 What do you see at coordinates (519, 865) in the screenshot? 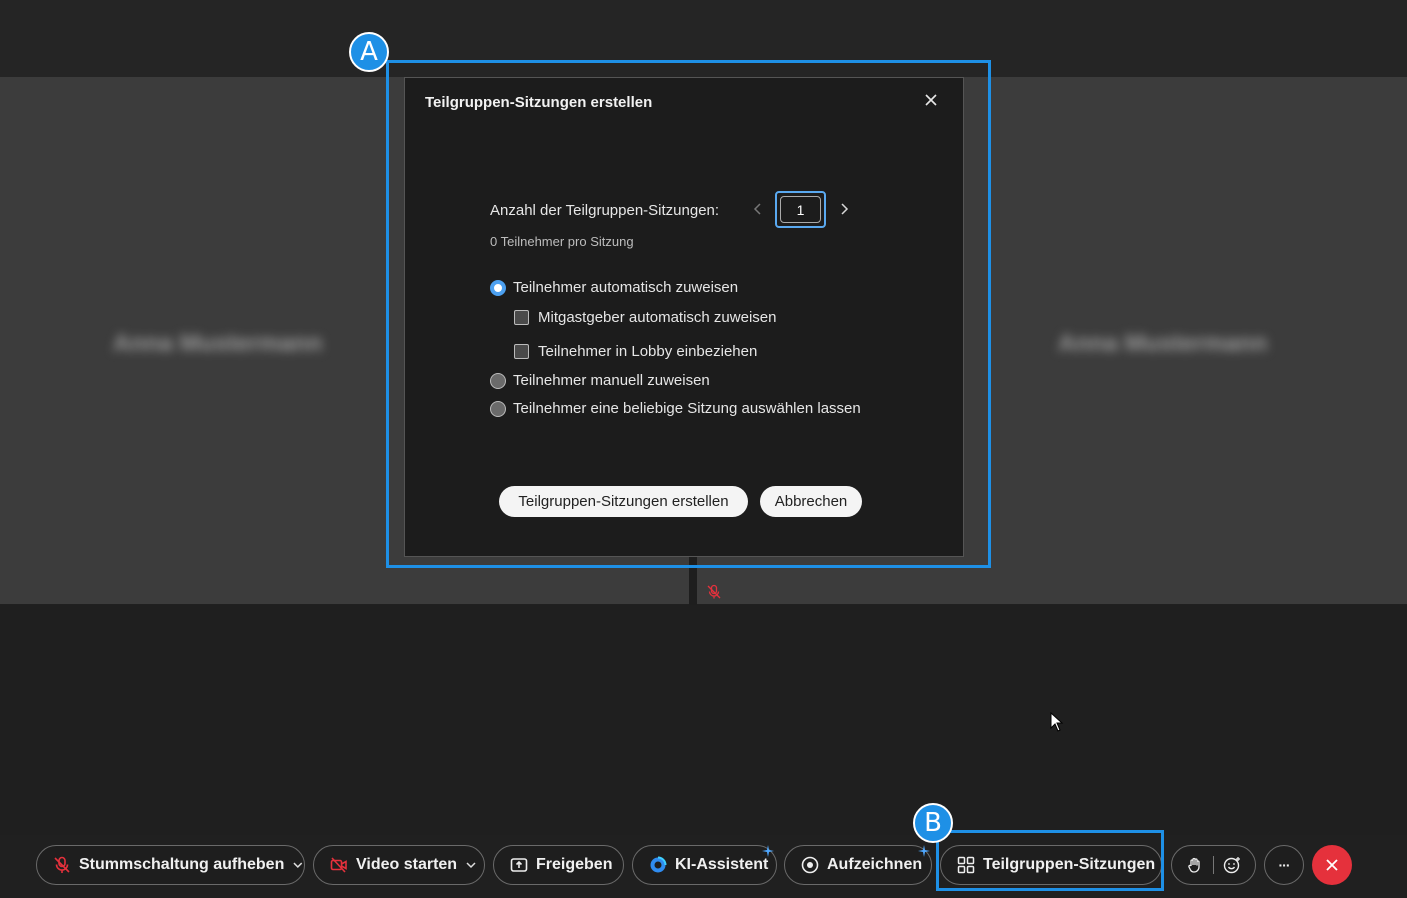
I see `share-icon` at bounding box center [519, 865].